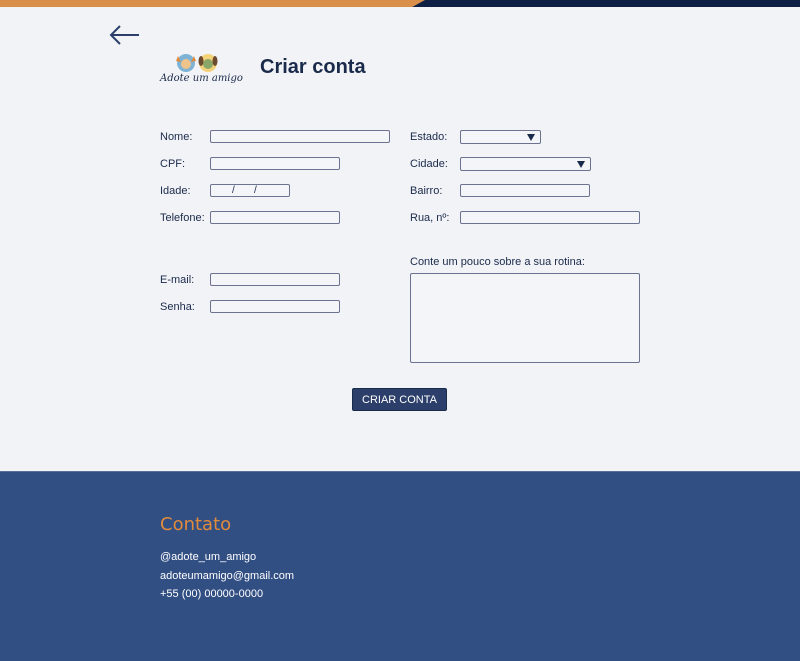  What do you see at coordinates (196, 524) in the screenshot?
I see `footer-contact-title: Contato` at bounding box center [196, 524].